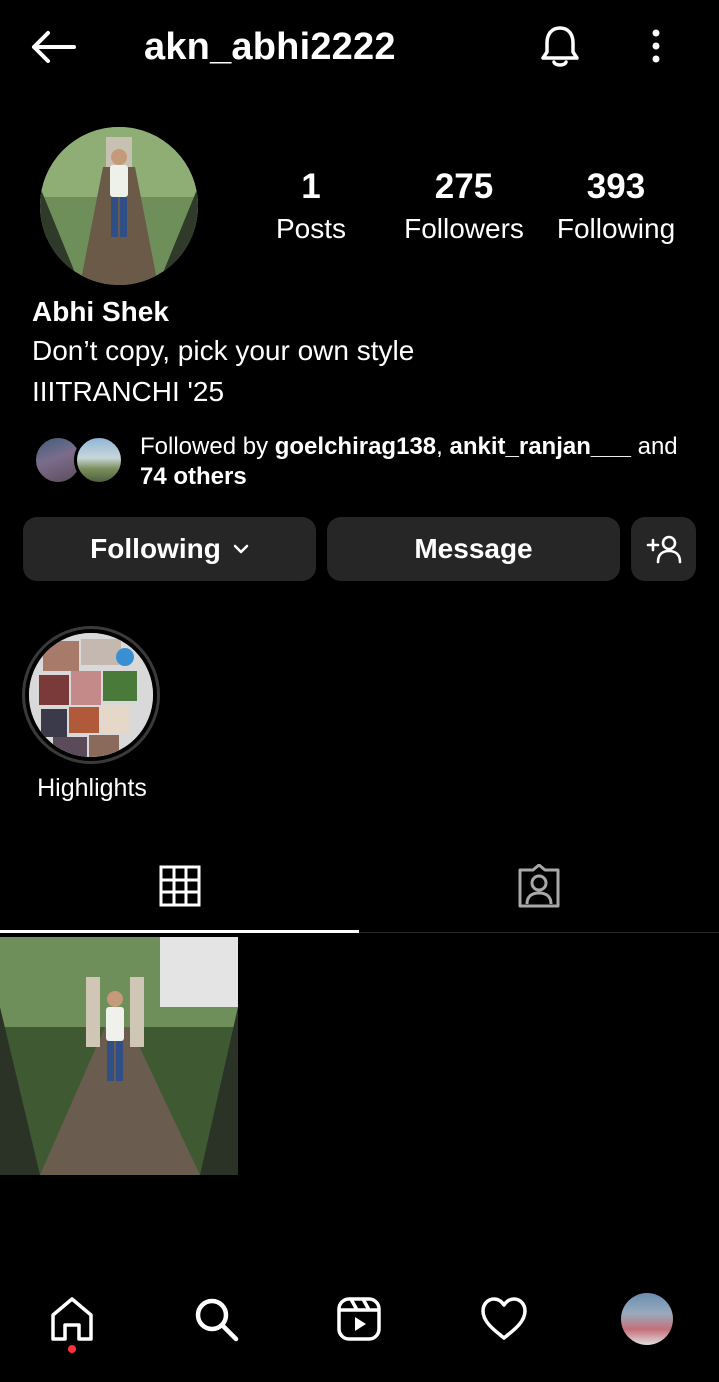 The width and height of the screenshot is (719, 1382). I want to click on reels-icon, so click(359, 1319).